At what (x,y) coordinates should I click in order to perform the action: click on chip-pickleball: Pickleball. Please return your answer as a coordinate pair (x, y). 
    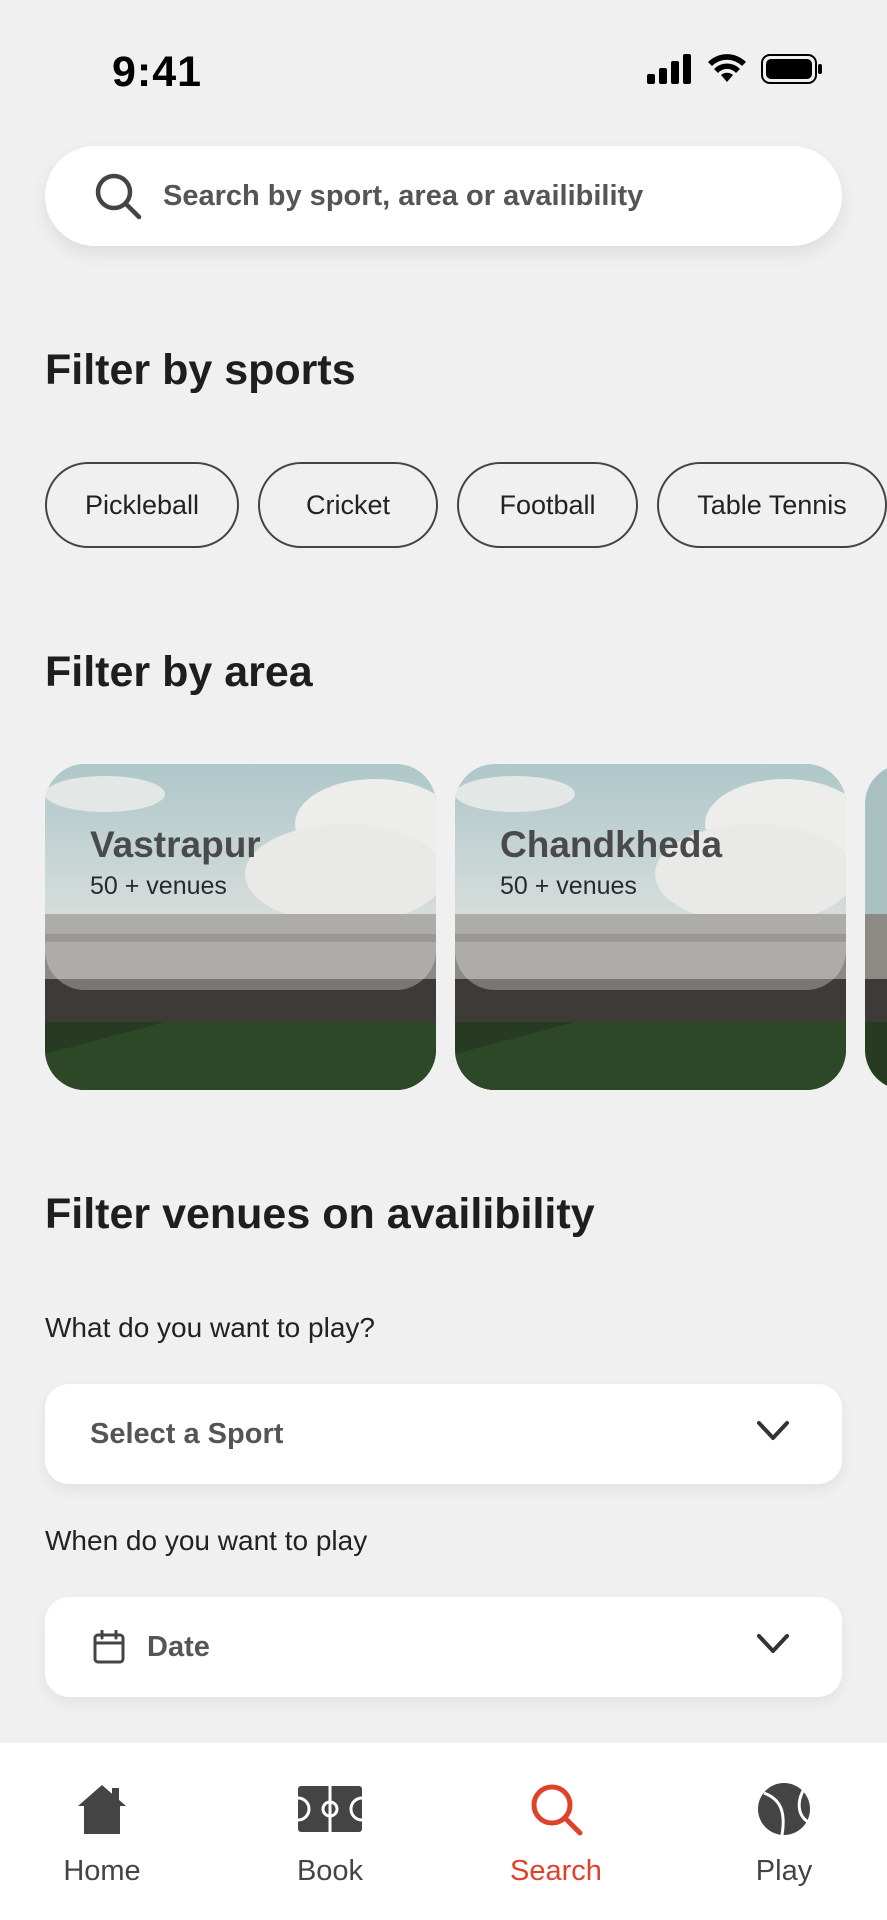
    Looking at the image, I should click on (142, 505).